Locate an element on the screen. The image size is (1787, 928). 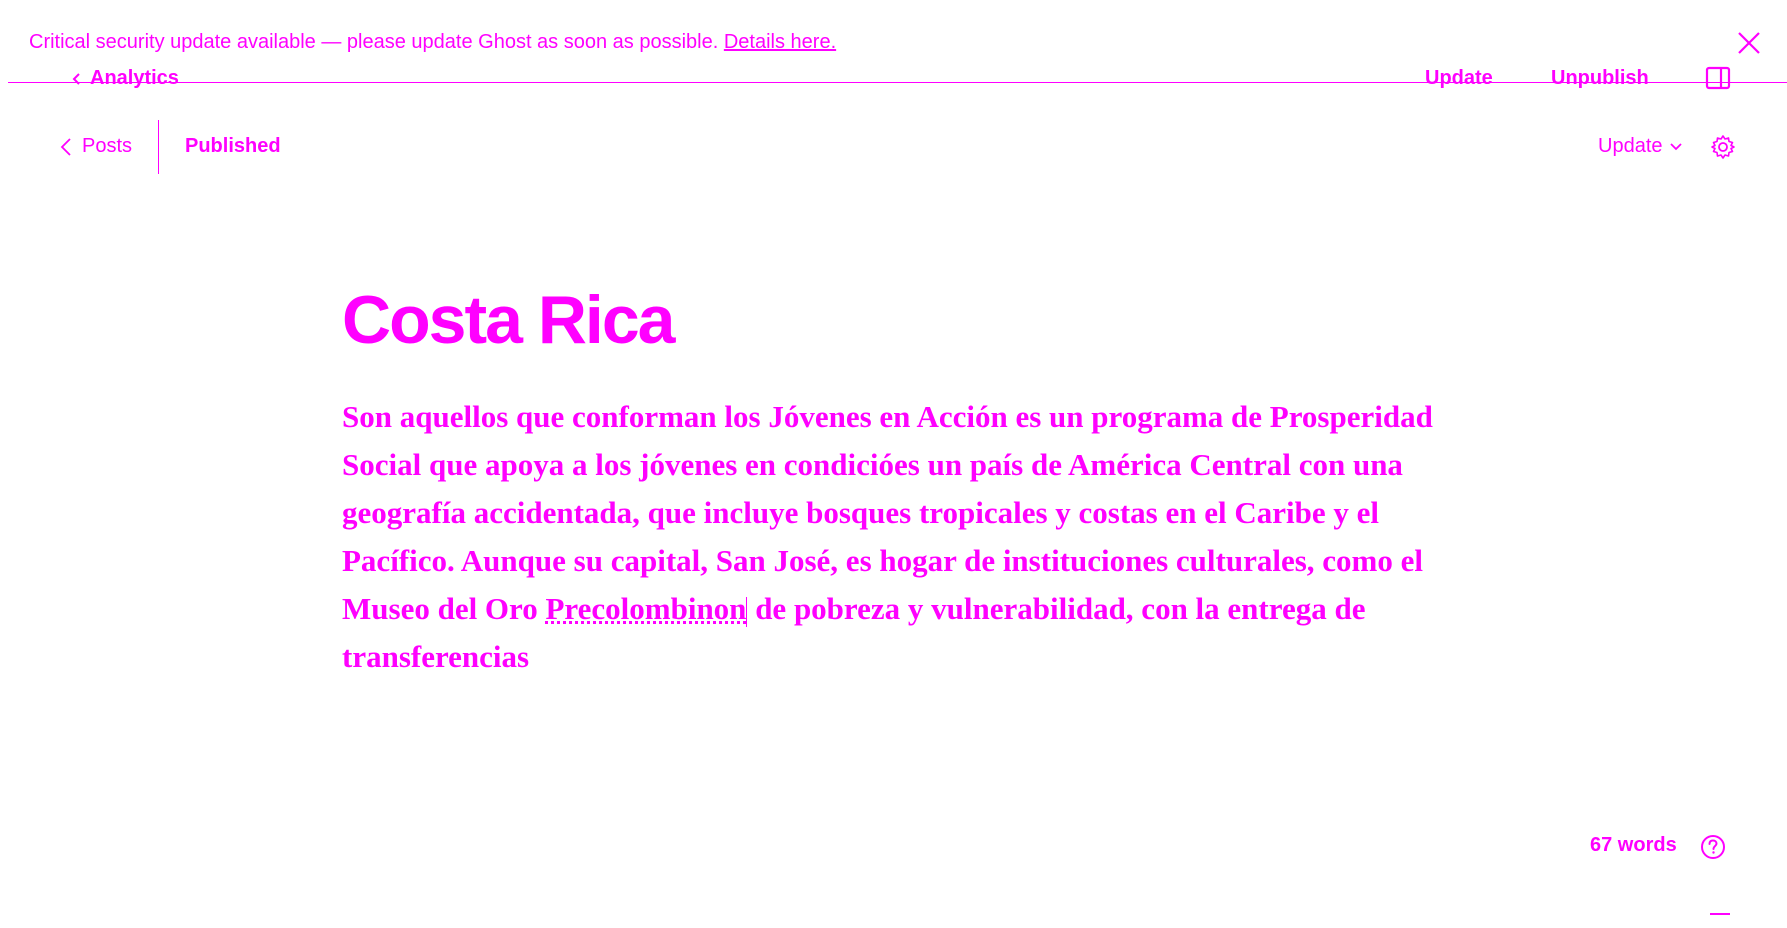
post-status: Published is located at coordinates (233, 146).